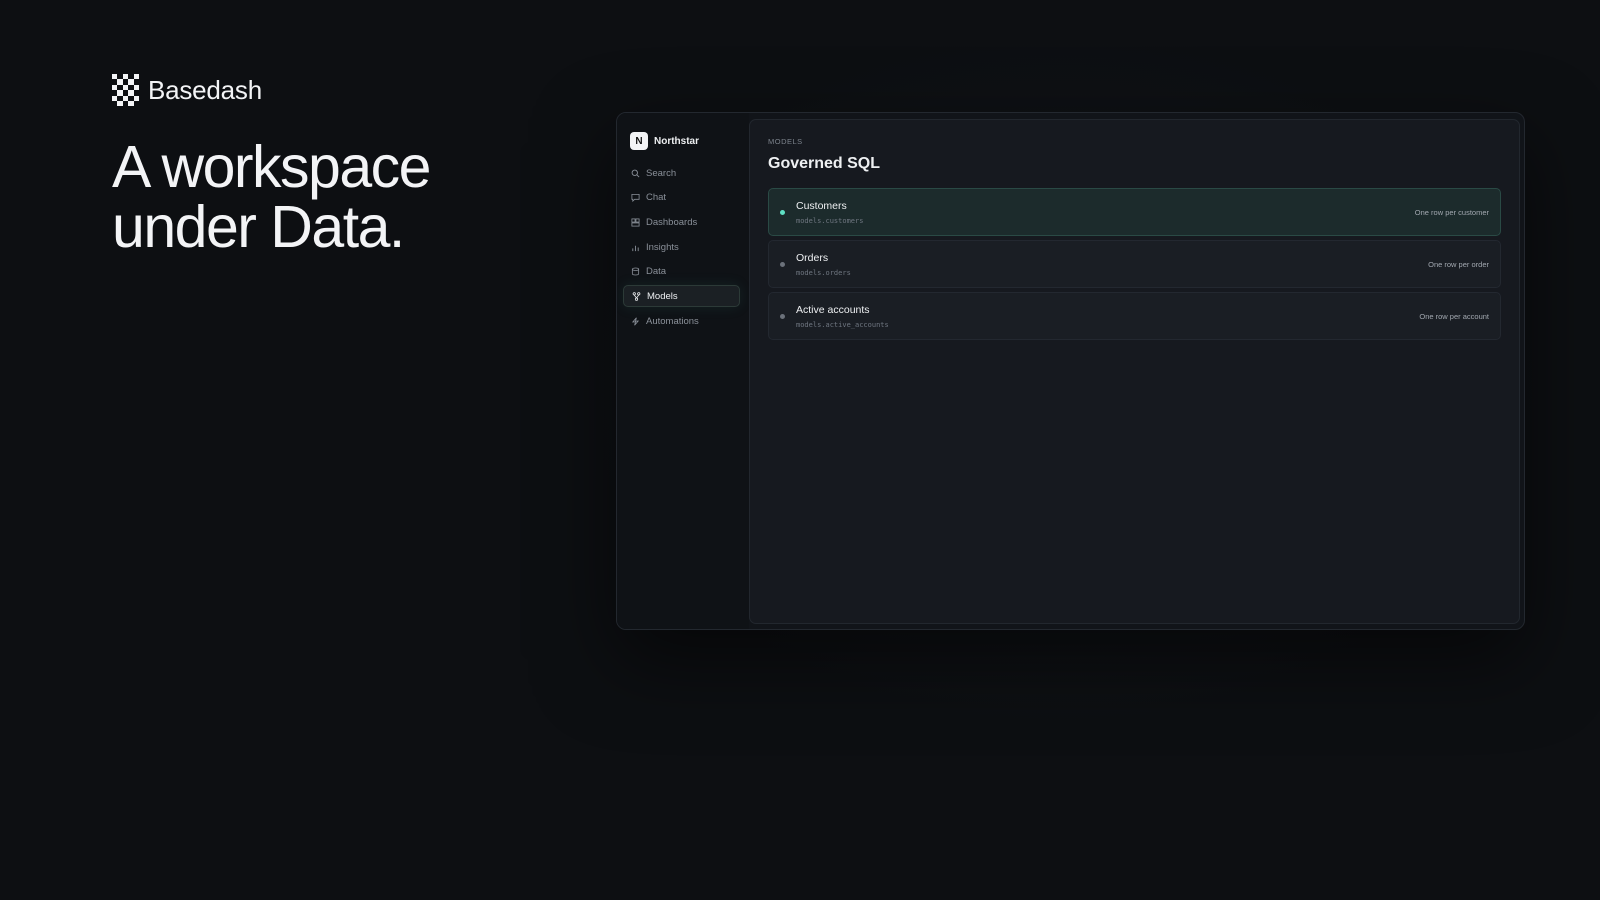 Image resolution: width=1600 pixels, height=900 pixels. I want to click on sidebar-item-insights: Insights, so click(681, 247).